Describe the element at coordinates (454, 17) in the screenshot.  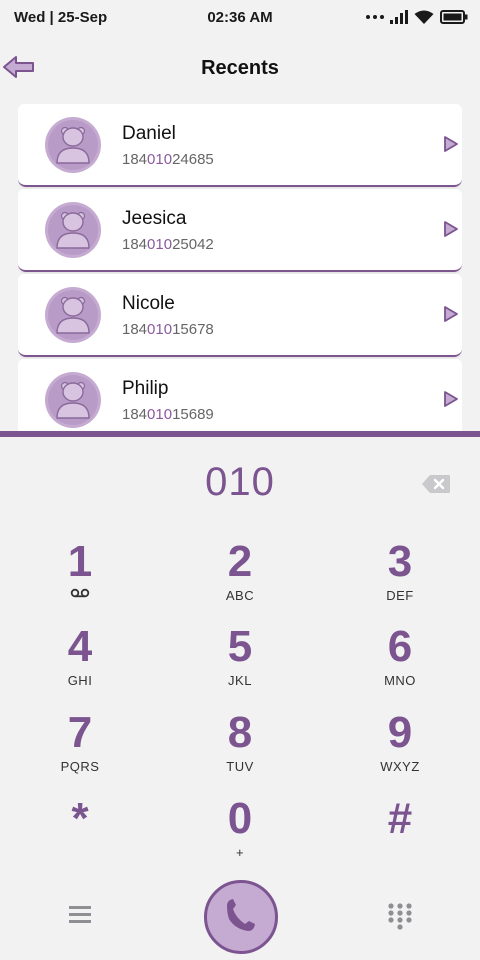
I see `battery-icon` at that location.